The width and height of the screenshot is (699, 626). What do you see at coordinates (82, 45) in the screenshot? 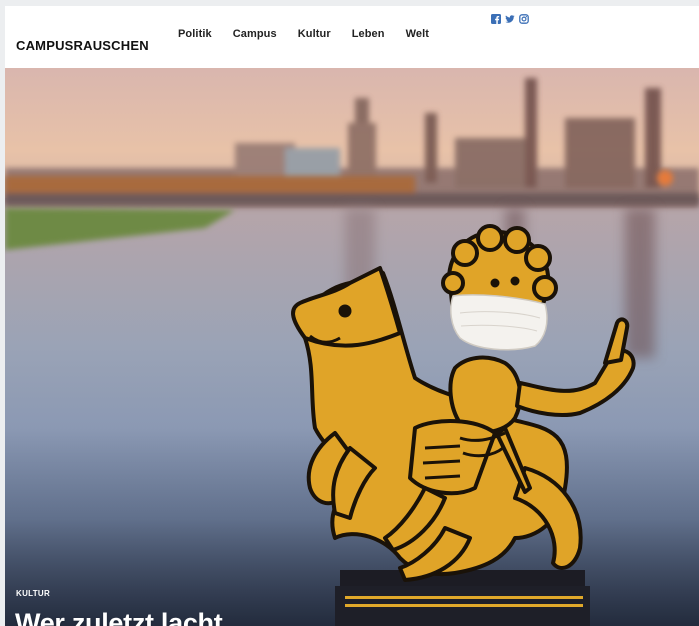
I see `site-logo: CAMPUSRAUSCHEN` at bounding box center [82, 45].